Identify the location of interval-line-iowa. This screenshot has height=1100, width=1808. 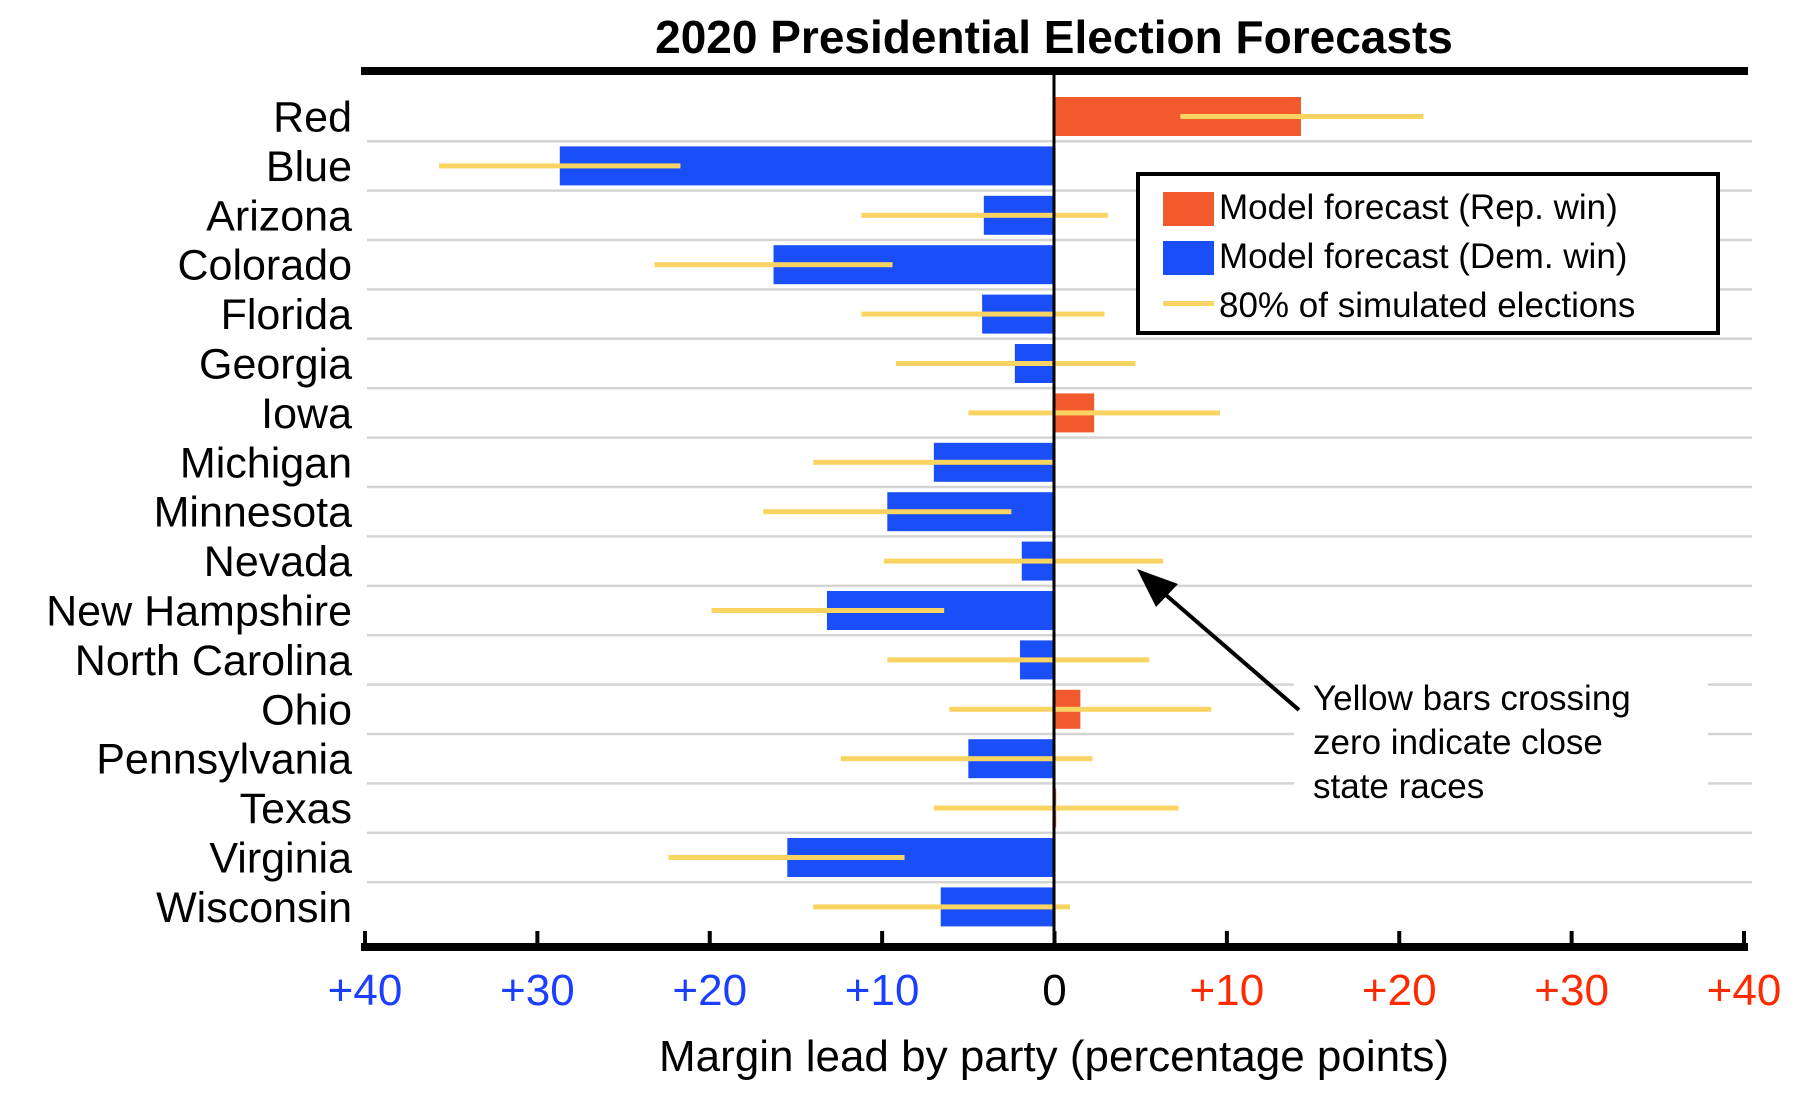
(1094, 413).